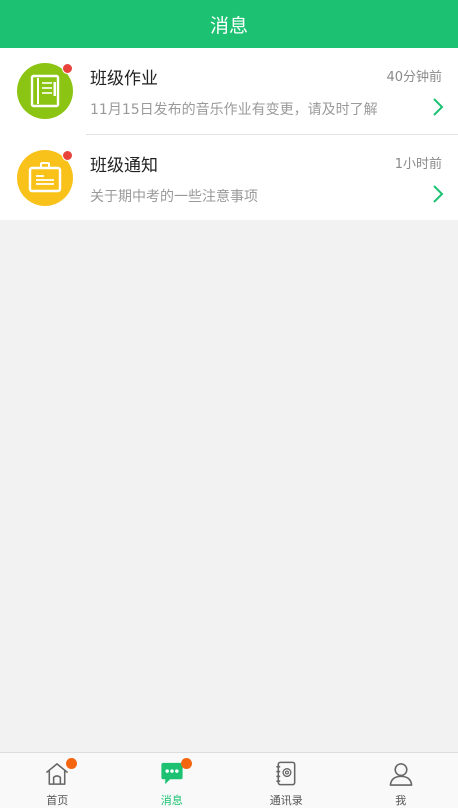 This screenshot has height=808, width=458. What do you see at coordinates (124, 166) in the screenshot?
I see `message-title: 班级通知` at bounding box center [124, 166].